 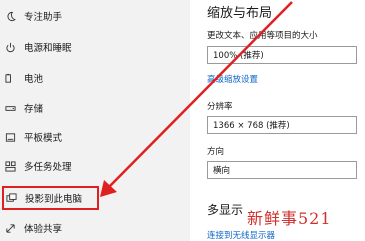 I want to click on orientation-select: 横向, so click(x=282, y=170).